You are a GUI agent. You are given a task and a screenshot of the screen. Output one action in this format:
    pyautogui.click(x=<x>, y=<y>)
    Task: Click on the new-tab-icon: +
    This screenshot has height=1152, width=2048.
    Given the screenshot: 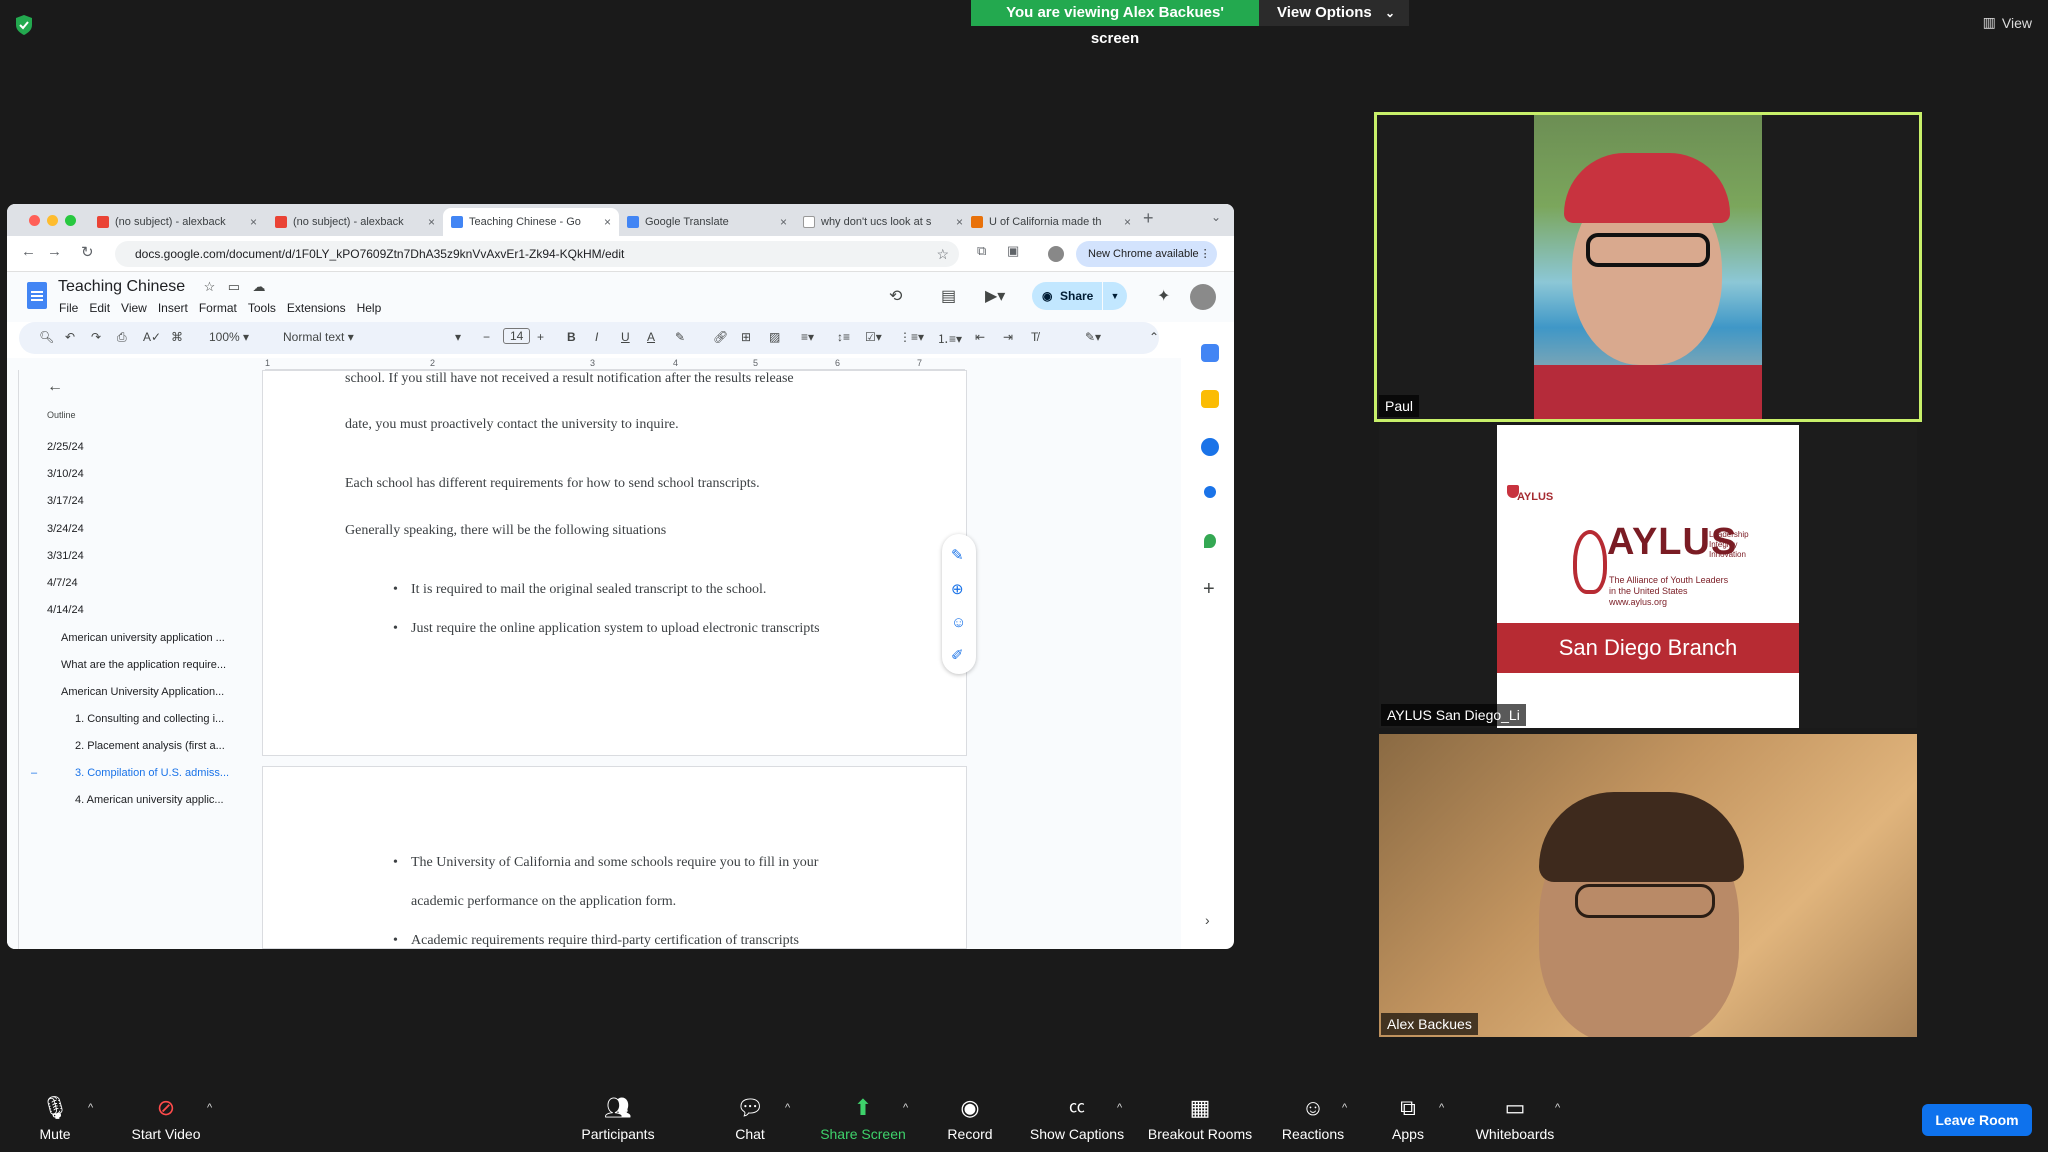 What is the action you would take?
    pyautogui.click(x=1148, y=218)
    